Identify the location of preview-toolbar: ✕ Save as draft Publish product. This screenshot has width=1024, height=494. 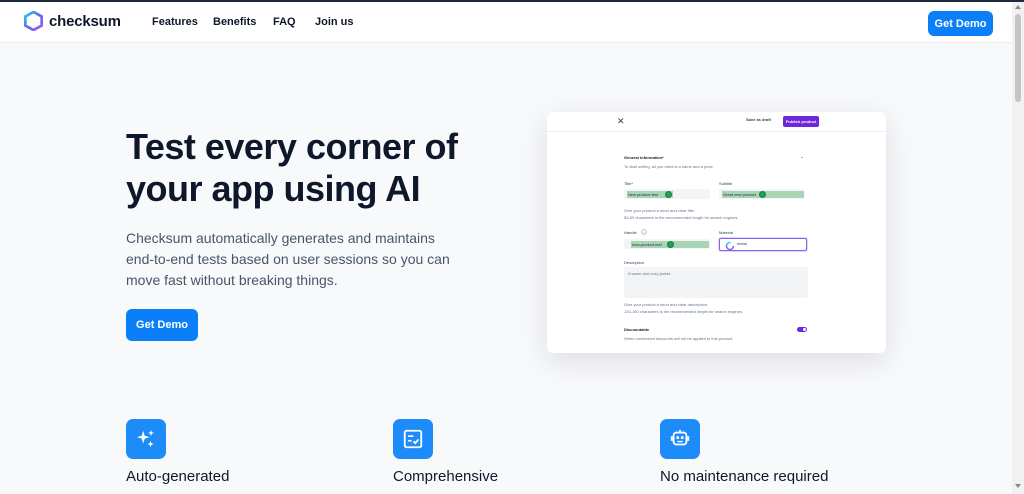
(716, 122).